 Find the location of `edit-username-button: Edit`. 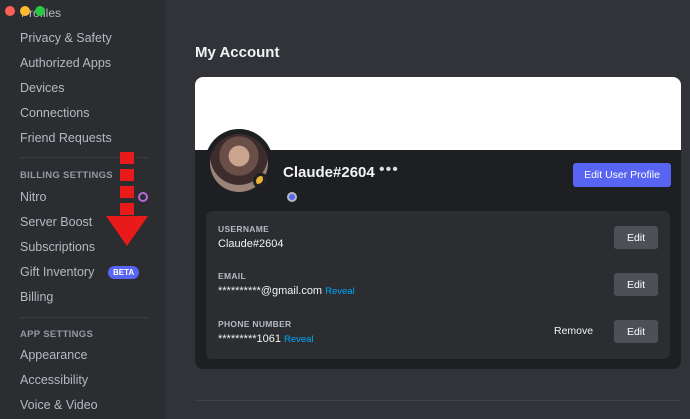

edit-username-button: Edit is located at coordinates (636, 237).